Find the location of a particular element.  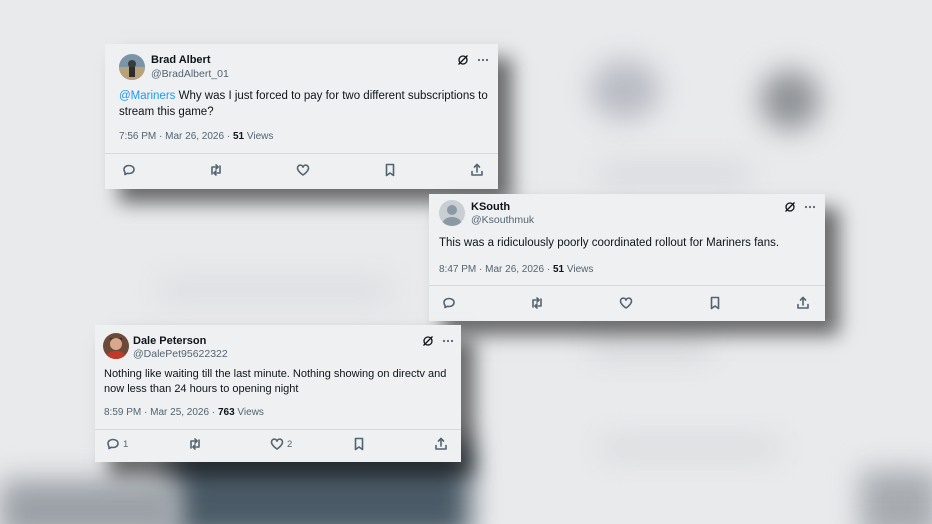

tweet-meta: 8:47 PM · Mar 26, 2026 · 51 Views is located at coordinates (516, 269).